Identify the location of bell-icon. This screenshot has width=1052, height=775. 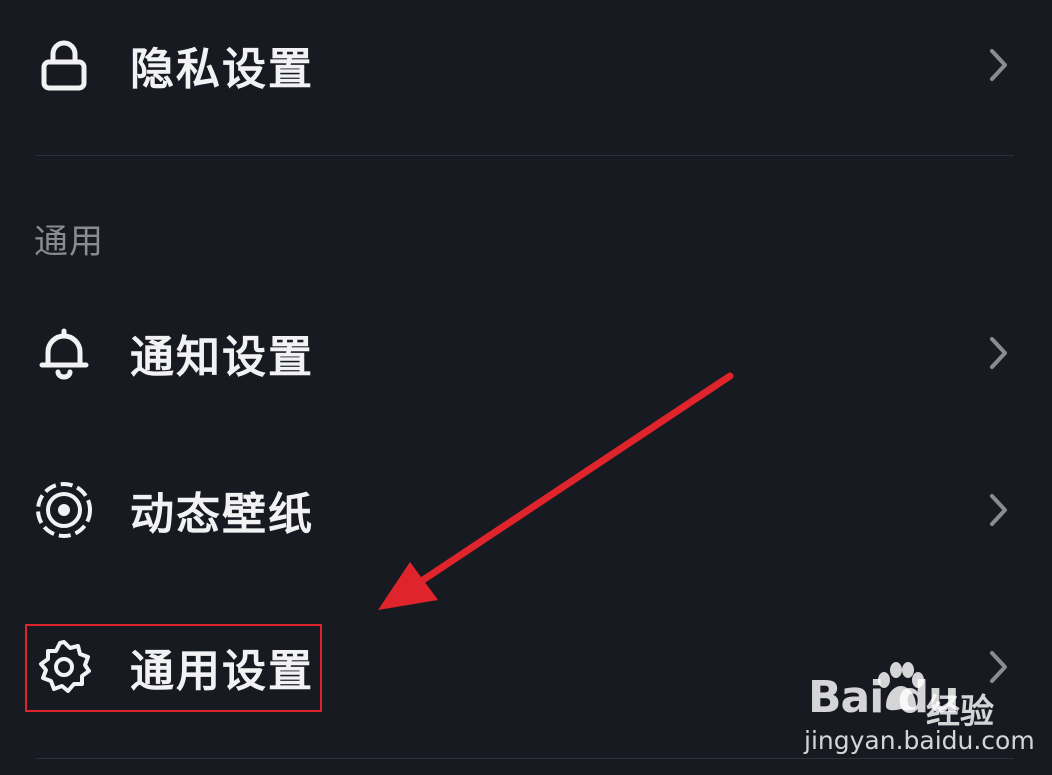
(64, 353).